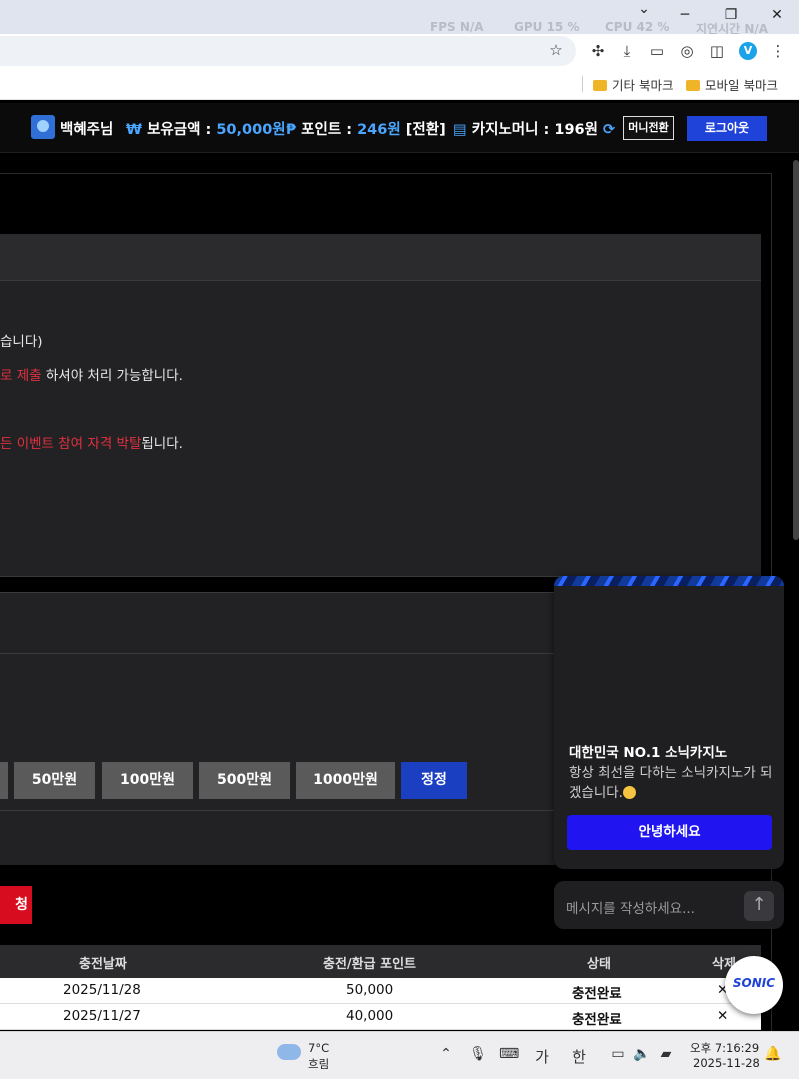 Image resolution: width=799 pixels, height=1079 pixels. Describe the element at coordinates (244, 780) in the screenshot. I see `amount-button-500: 500만원` at that location.